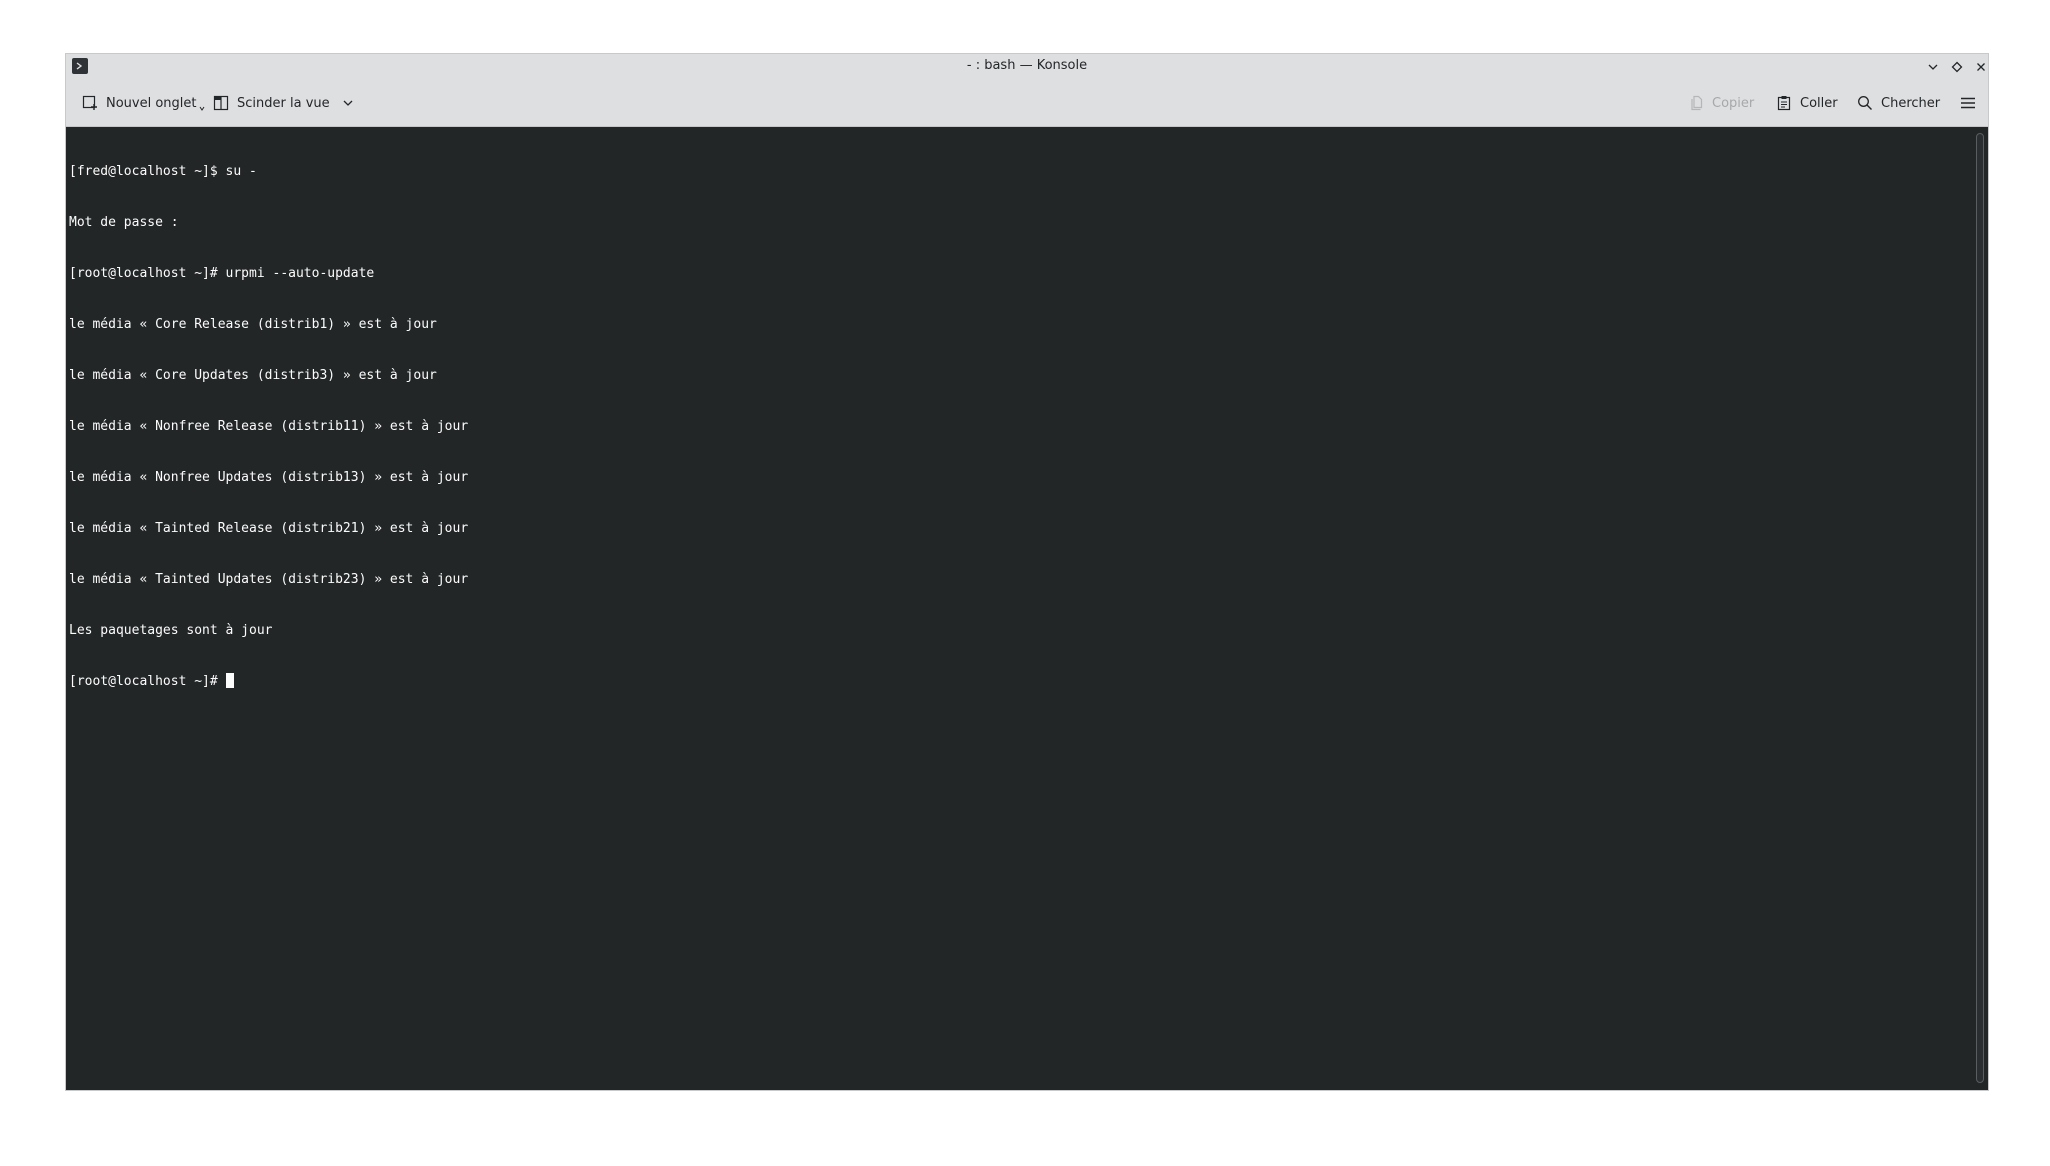 The width and height of the screenshot is (2050, 1166). I want to click on hamburger-menu-icon, so click(1968, 103).